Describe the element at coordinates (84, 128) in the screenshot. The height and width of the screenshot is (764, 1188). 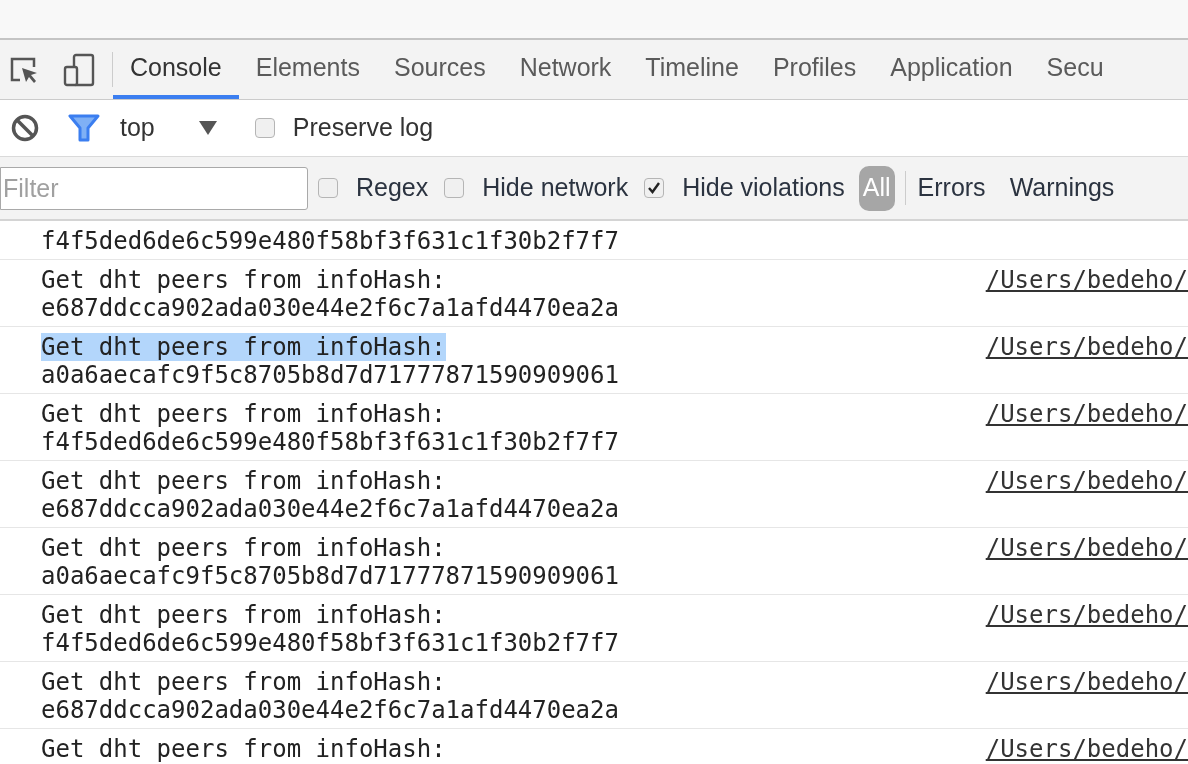
I see `filter-icon` at that location.